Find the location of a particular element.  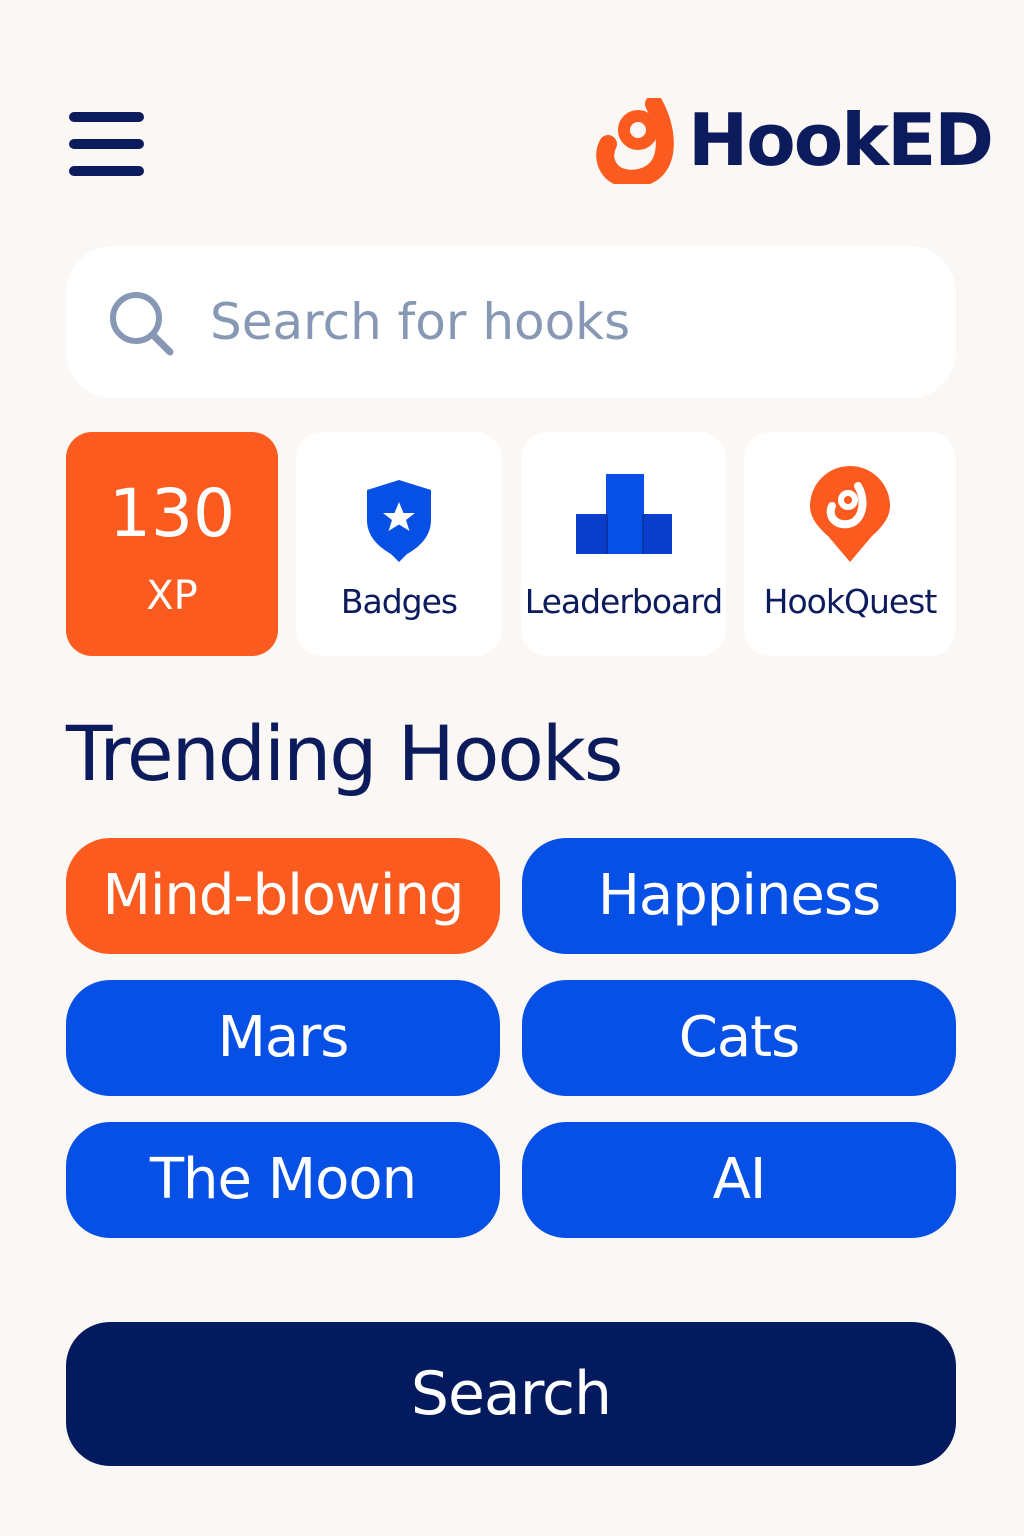

app-name: HookED is located at coordinates (841, 140).